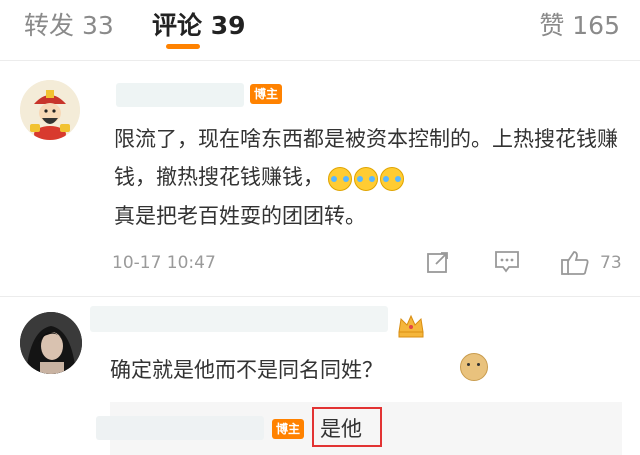 This screenshot has width=640, height=455. Describe the element at coordinates (611, 263) in the screenshot. I see `like-count: 73` at that location.